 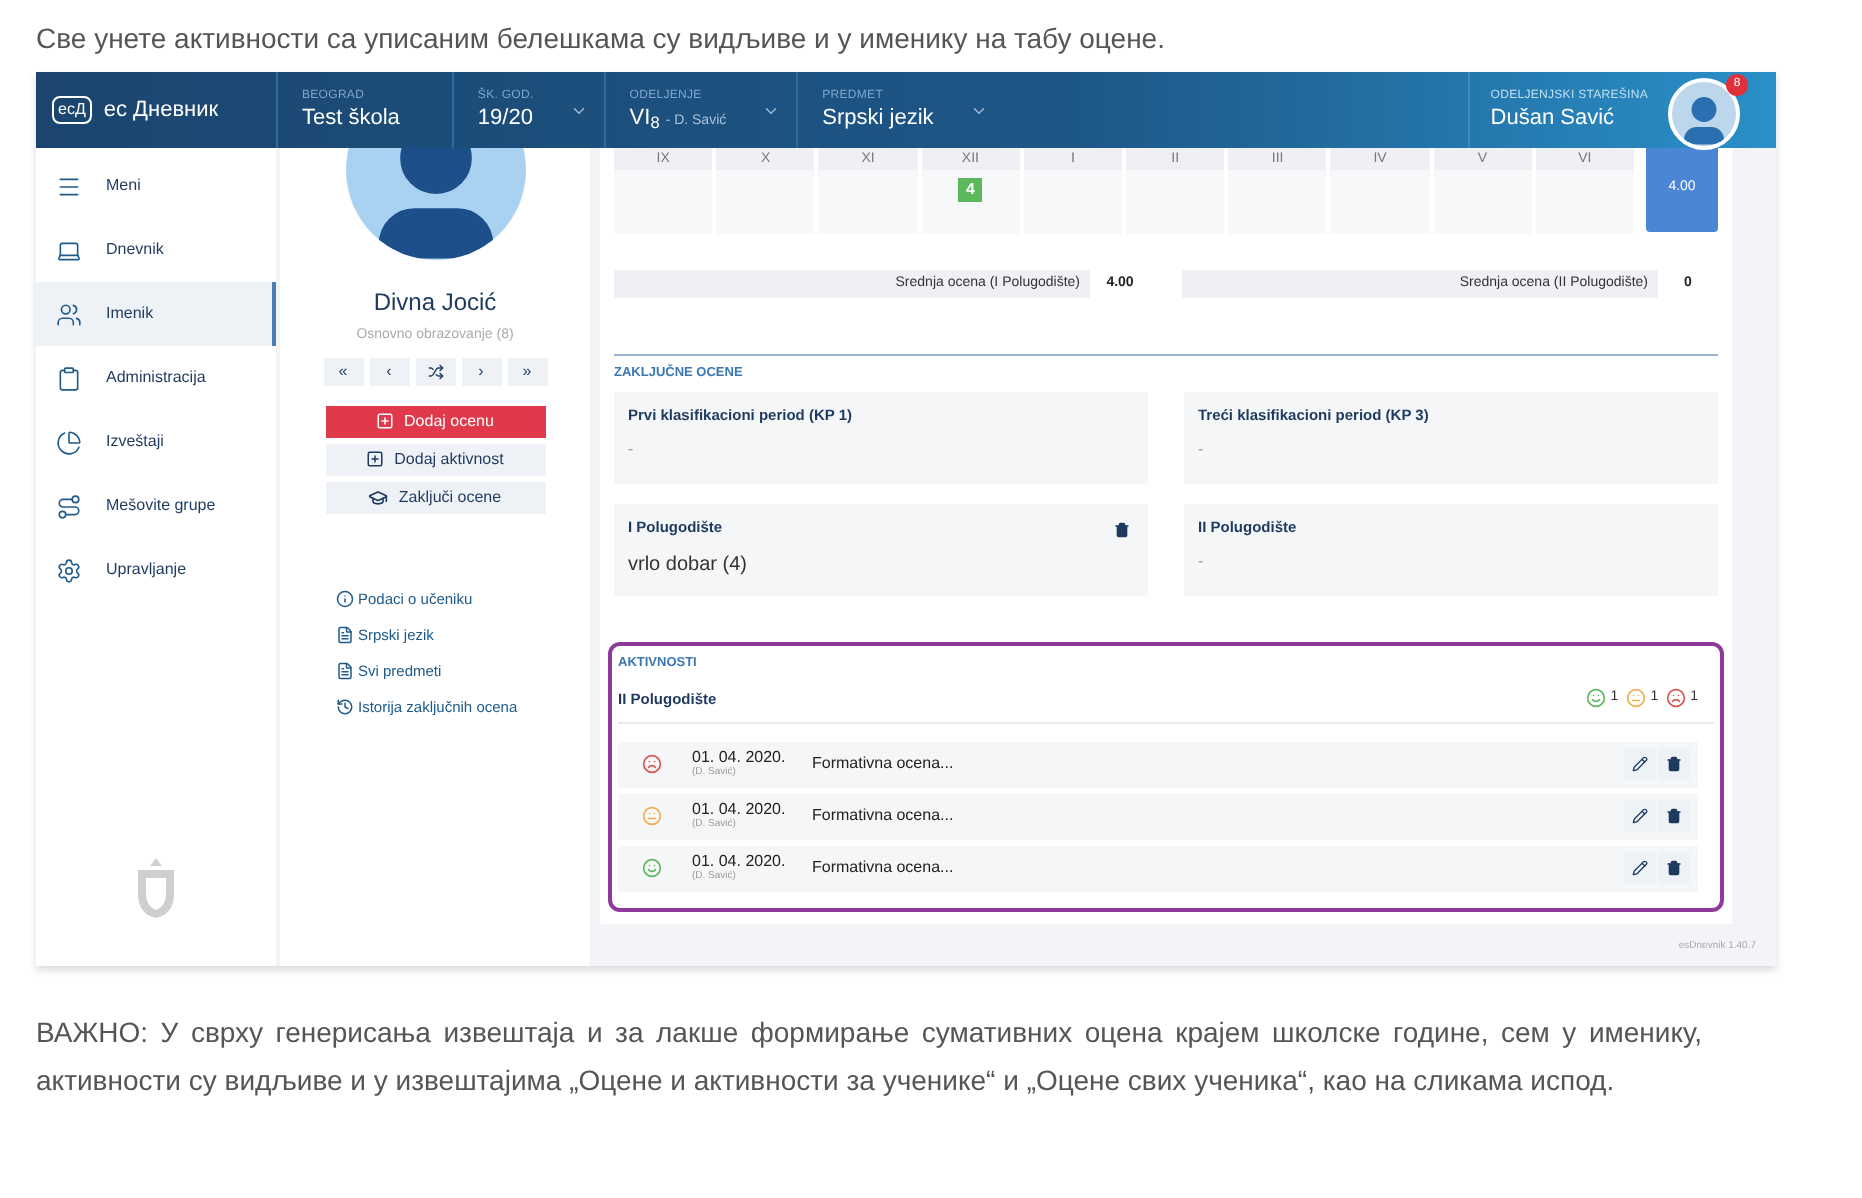 What do you see at coordinates (161, 110) in the screenshot?
I see `app-name: ес Дневник` at bounding box center [161, 110].